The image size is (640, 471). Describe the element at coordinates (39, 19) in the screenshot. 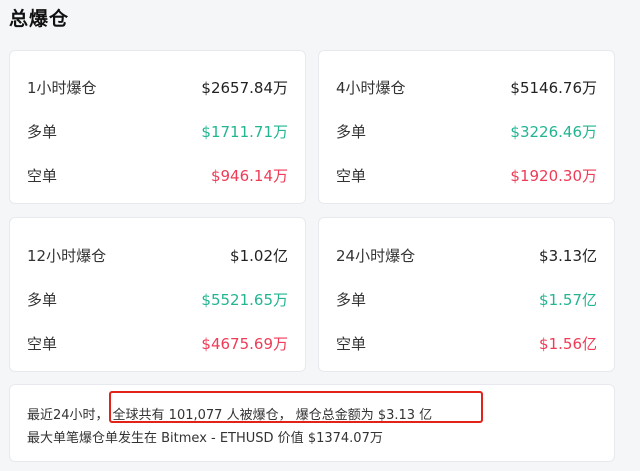

I see `page-title: 总爆仓` at that location.